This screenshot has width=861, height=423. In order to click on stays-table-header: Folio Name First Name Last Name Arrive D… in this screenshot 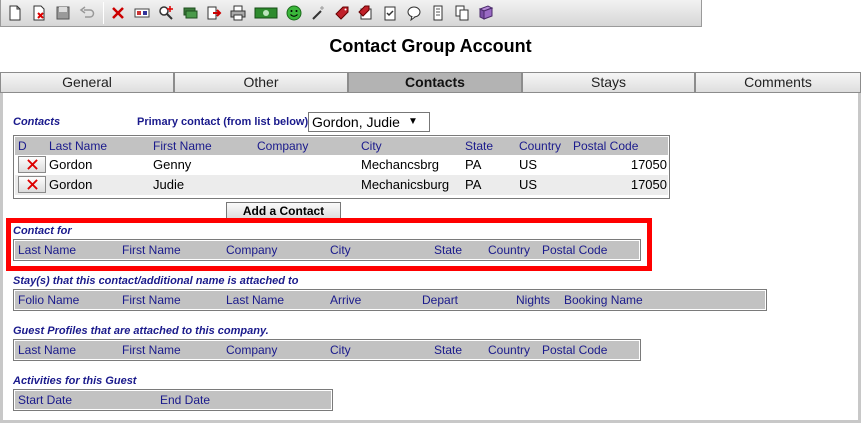, I will do `click(390, 300)`.